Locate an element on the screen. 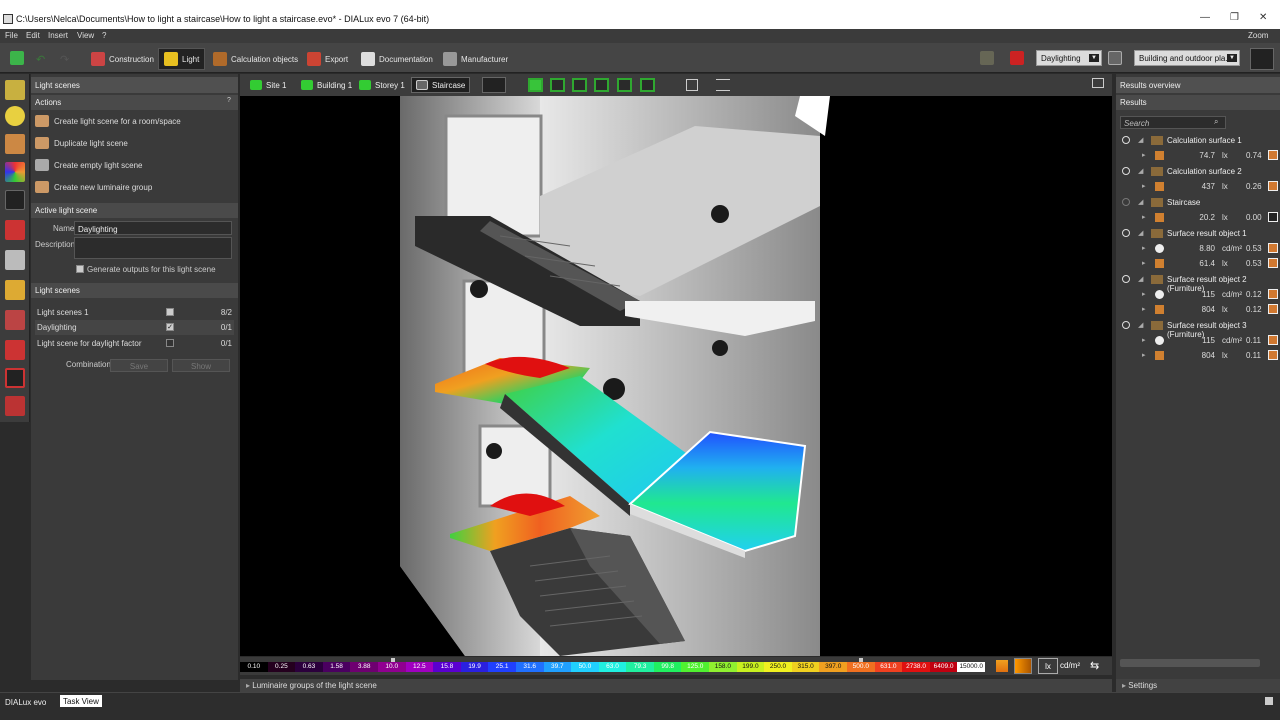 This screenshot has height=720, width=1280. zoom-extents-icon is located at coordinates (692, 85).